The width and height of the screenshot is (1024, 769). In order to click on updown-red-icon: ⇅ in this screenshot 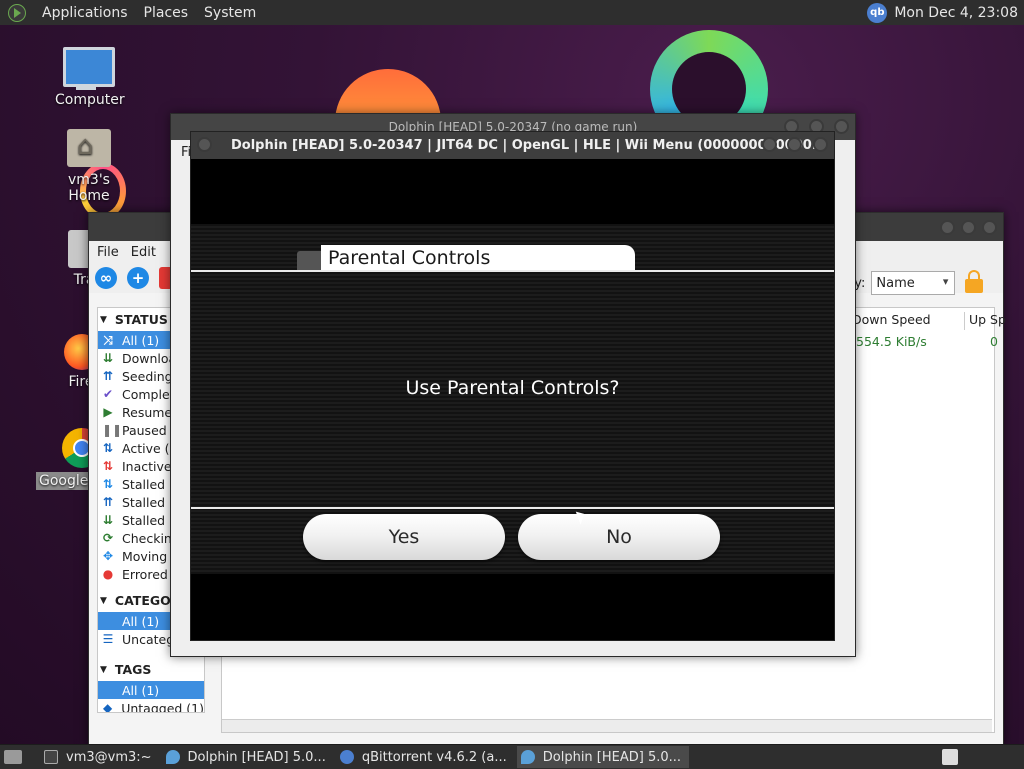, I will do `click(108, 466)`.